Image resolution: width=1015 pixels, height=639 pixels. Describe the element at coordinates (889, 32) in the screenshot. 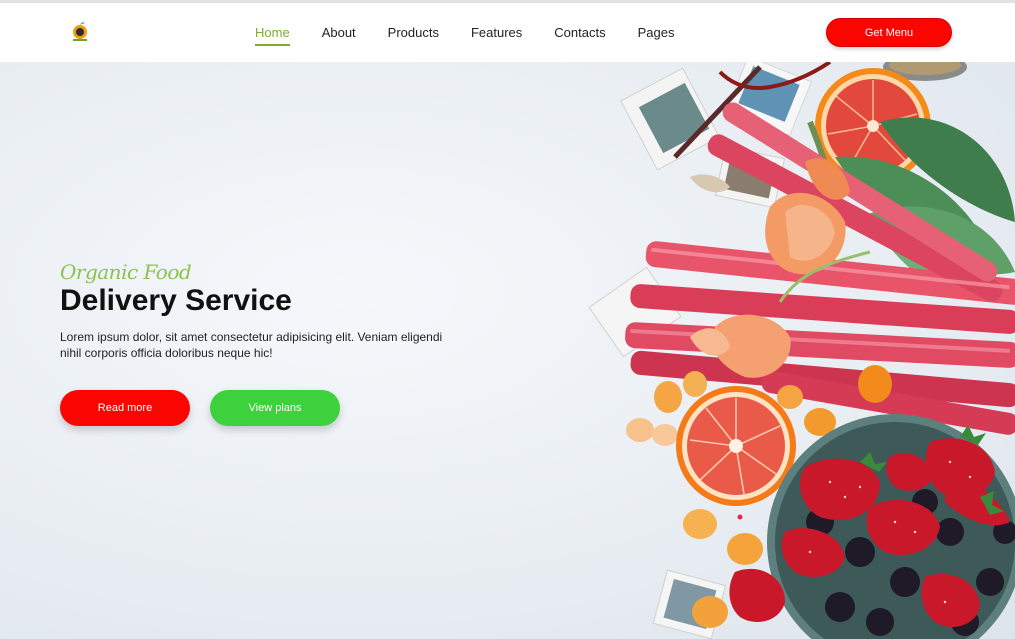

I see `get-menu-button: Get Menu` at that location.